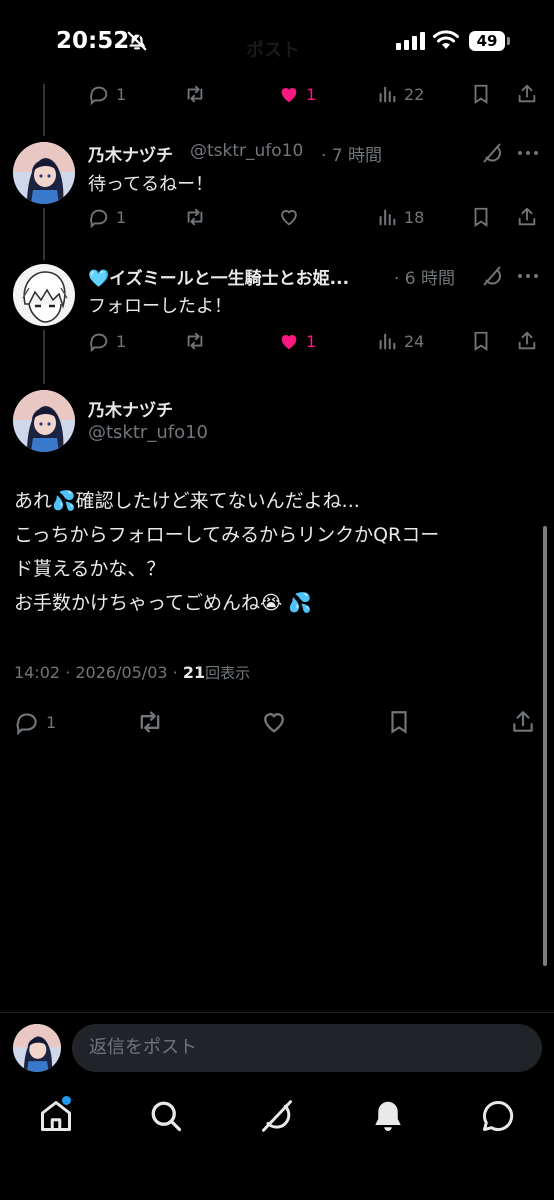 The image size is (554, 1200). I want to click on views-button: 22, so click(400, 94).